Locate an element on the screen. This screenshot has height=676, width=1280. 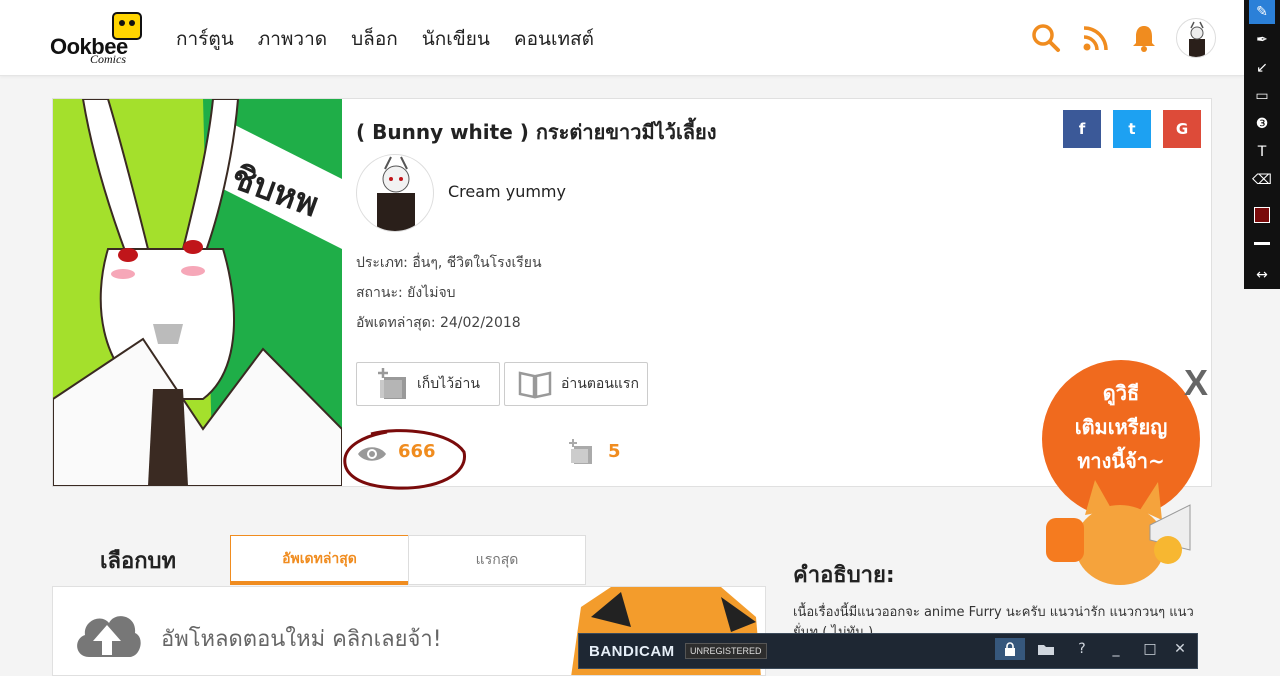
unregistered-badge: UNREGISTERED is located at coordinates (726, 651).